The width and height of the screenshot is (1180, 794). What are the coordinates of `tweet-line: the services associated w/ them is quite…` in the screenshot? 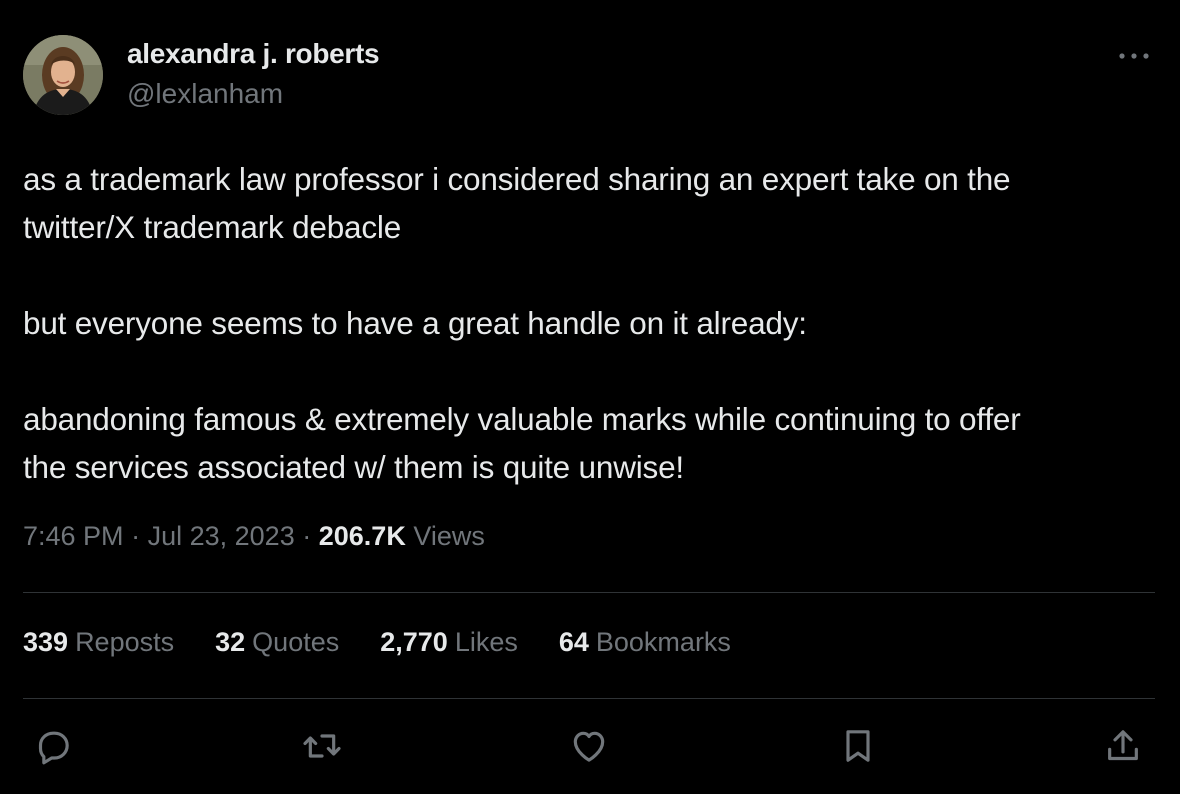 It's located at (353, 467).